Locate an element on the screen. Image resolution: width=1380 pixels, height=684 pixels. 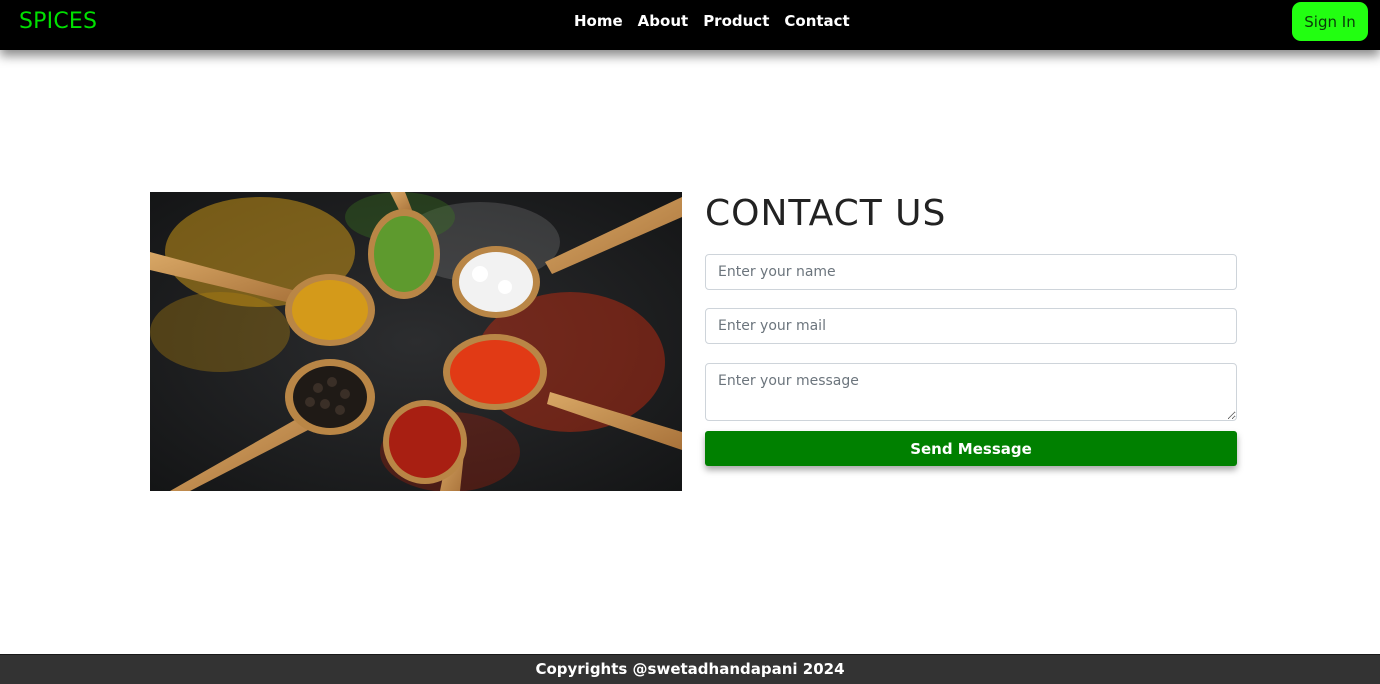
nav-link-contact: Contact is located at coordinates (816, 21).